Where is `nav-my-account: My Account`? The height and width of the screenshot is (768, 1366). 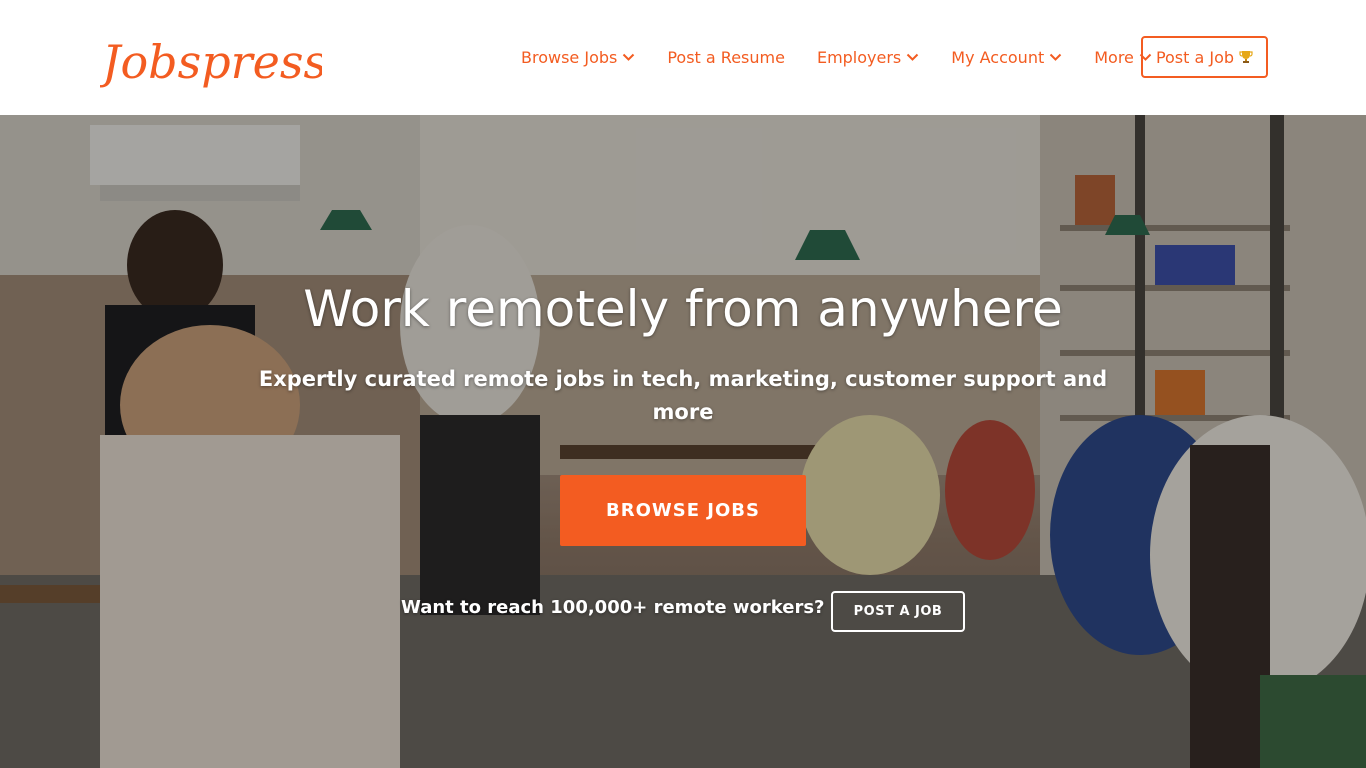
nav-my-account: My Account is located at coordinates (1006, 57).